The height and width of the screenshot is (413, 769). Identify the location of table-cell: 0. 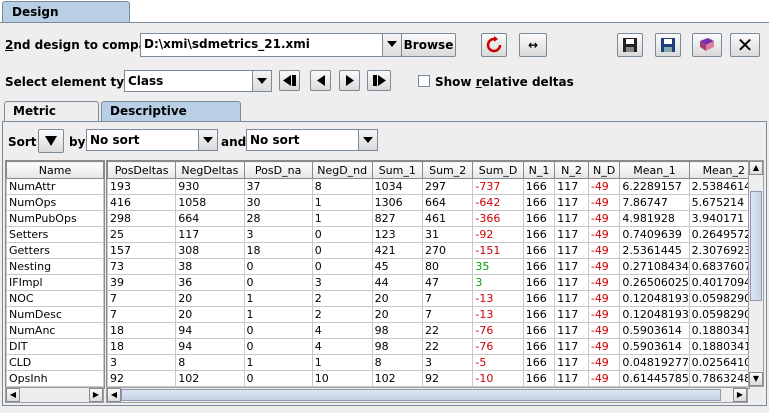
(278, 346).